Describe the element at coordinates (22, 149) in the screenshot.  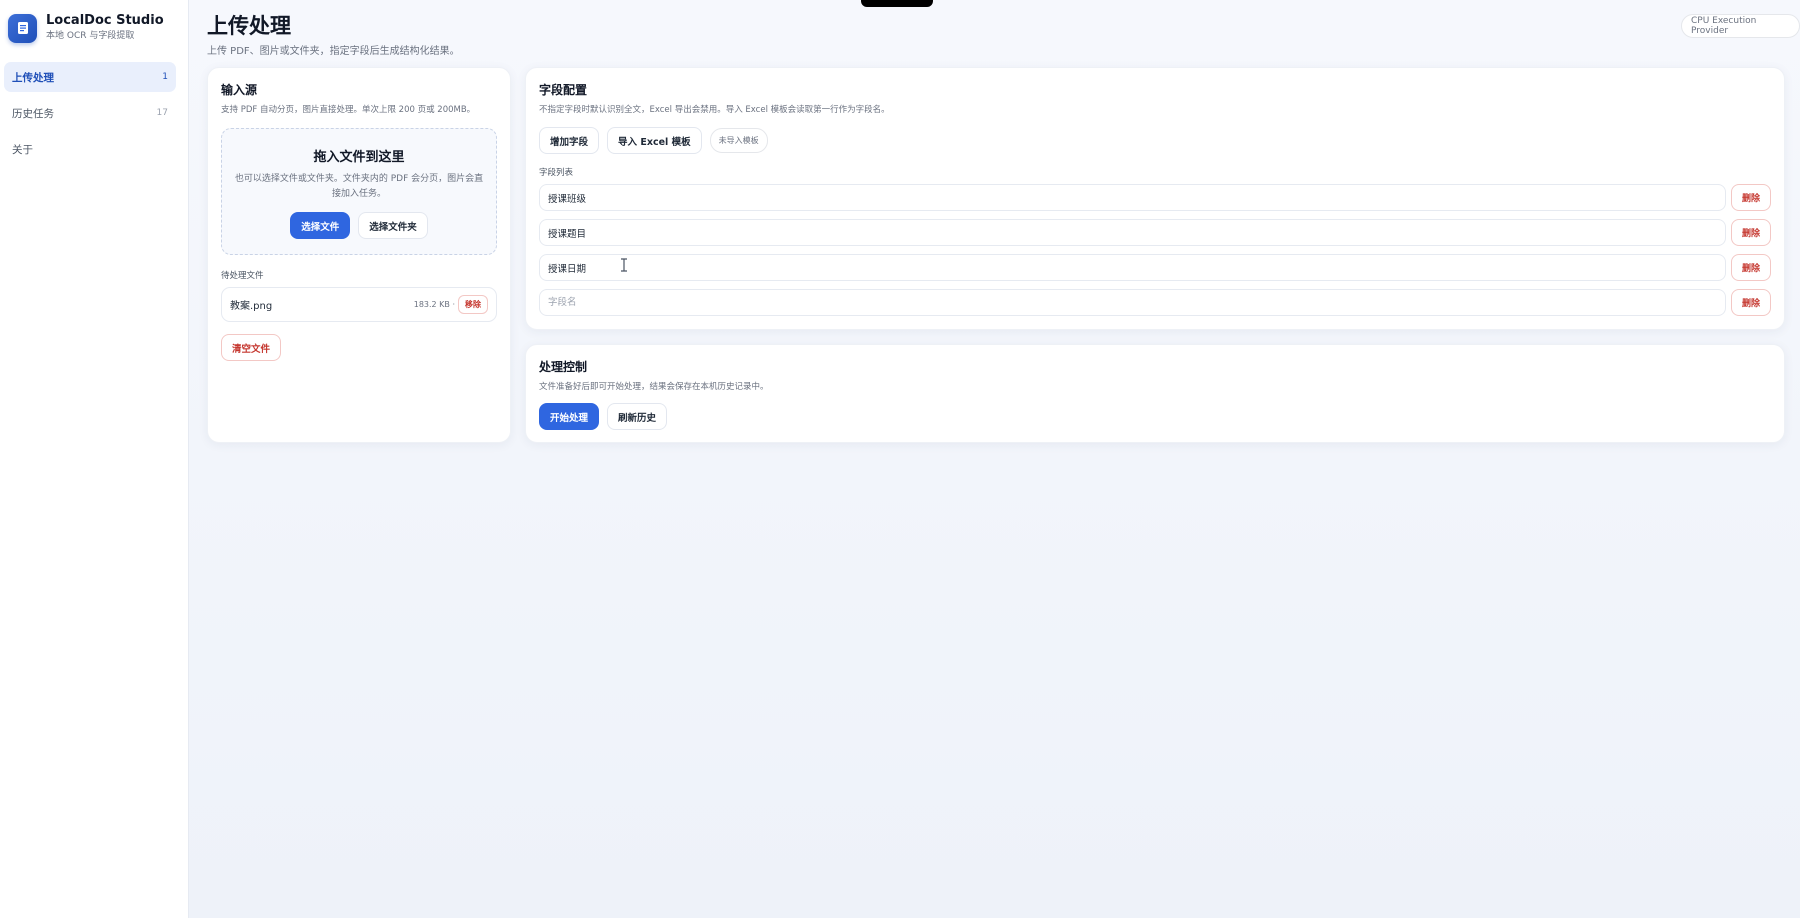
I see `sidebar-item-label: 关于` at that location.